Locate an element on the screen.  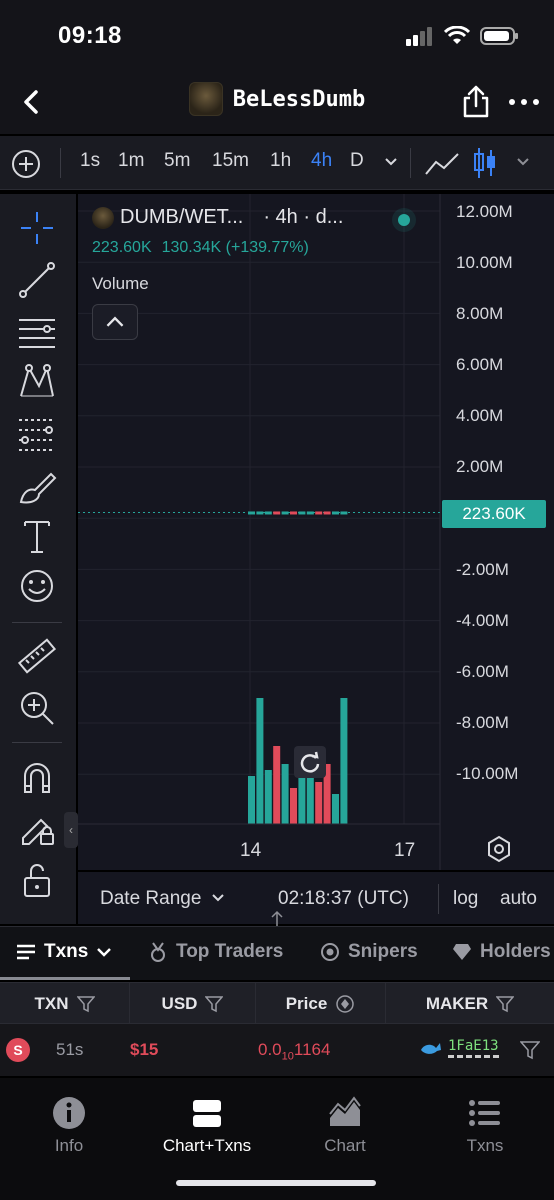
txn-usd: $15 is located at coordinates (144, 1049).